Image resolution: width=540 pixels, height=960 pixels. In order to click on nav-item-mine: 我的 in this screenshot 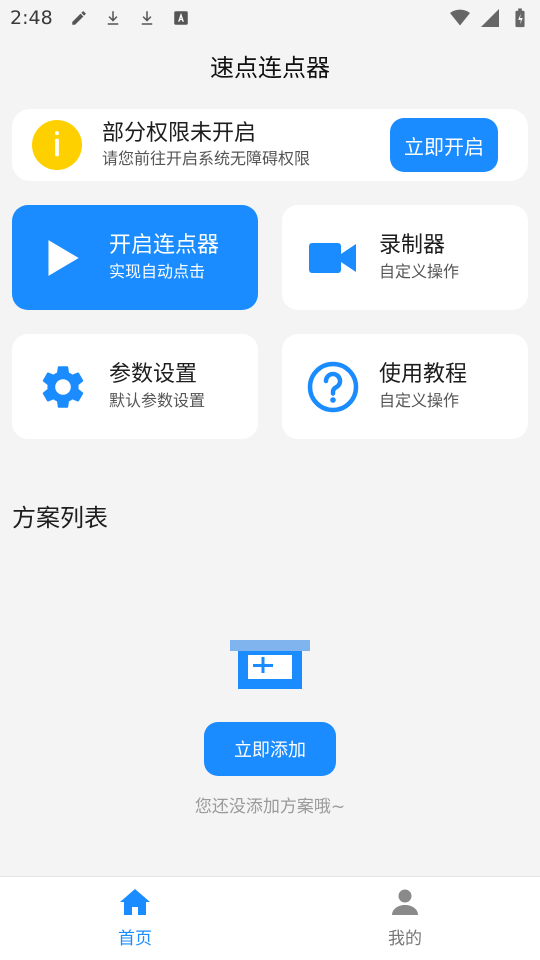, I will do `click(405, 918)`.